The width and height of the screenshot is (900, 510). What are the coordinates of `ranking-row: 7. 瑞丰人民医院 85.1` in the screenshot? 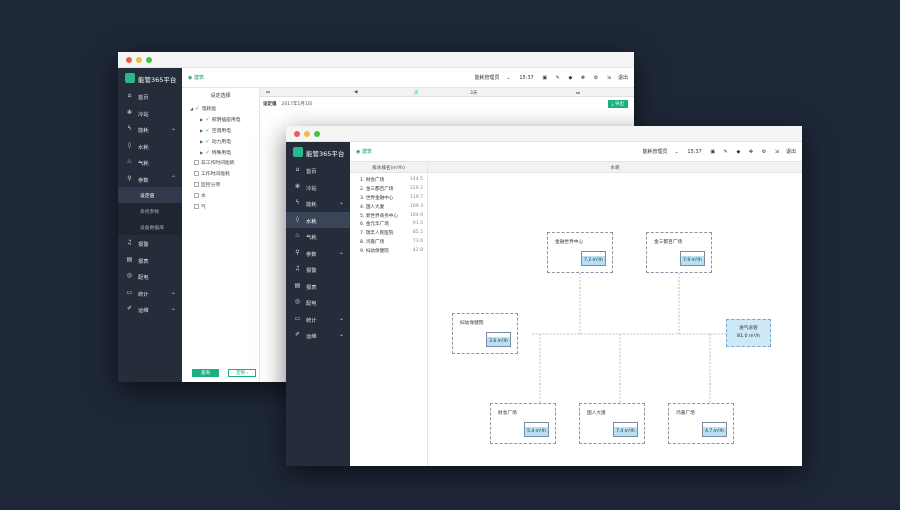 It's located at (388, 233).